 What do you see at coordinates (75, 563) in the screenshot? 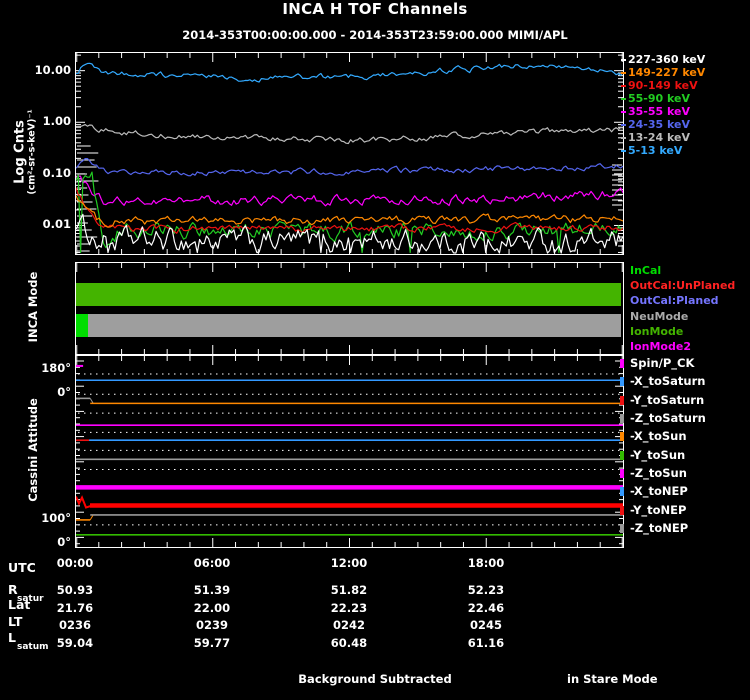
I see `utc-tick-label: 00:00` at bounding box center [75, 563].